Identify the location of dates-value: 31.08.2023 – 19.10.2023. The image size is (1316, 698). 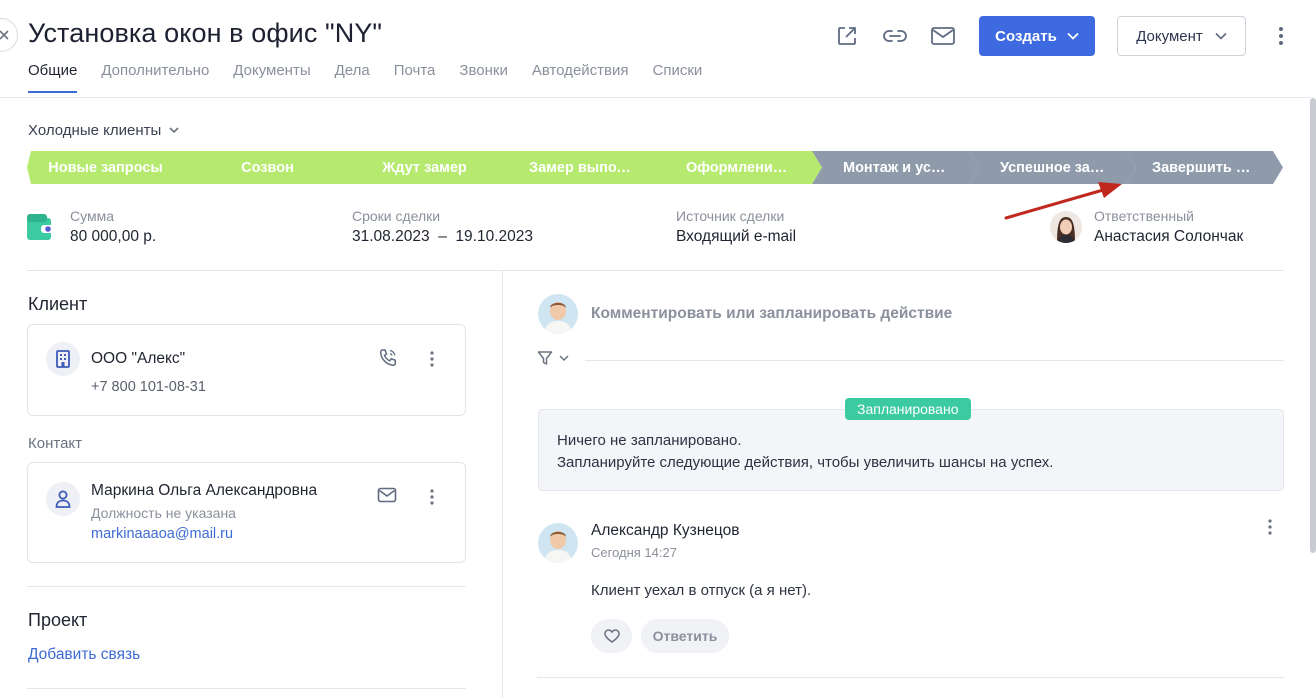
(442, 236).